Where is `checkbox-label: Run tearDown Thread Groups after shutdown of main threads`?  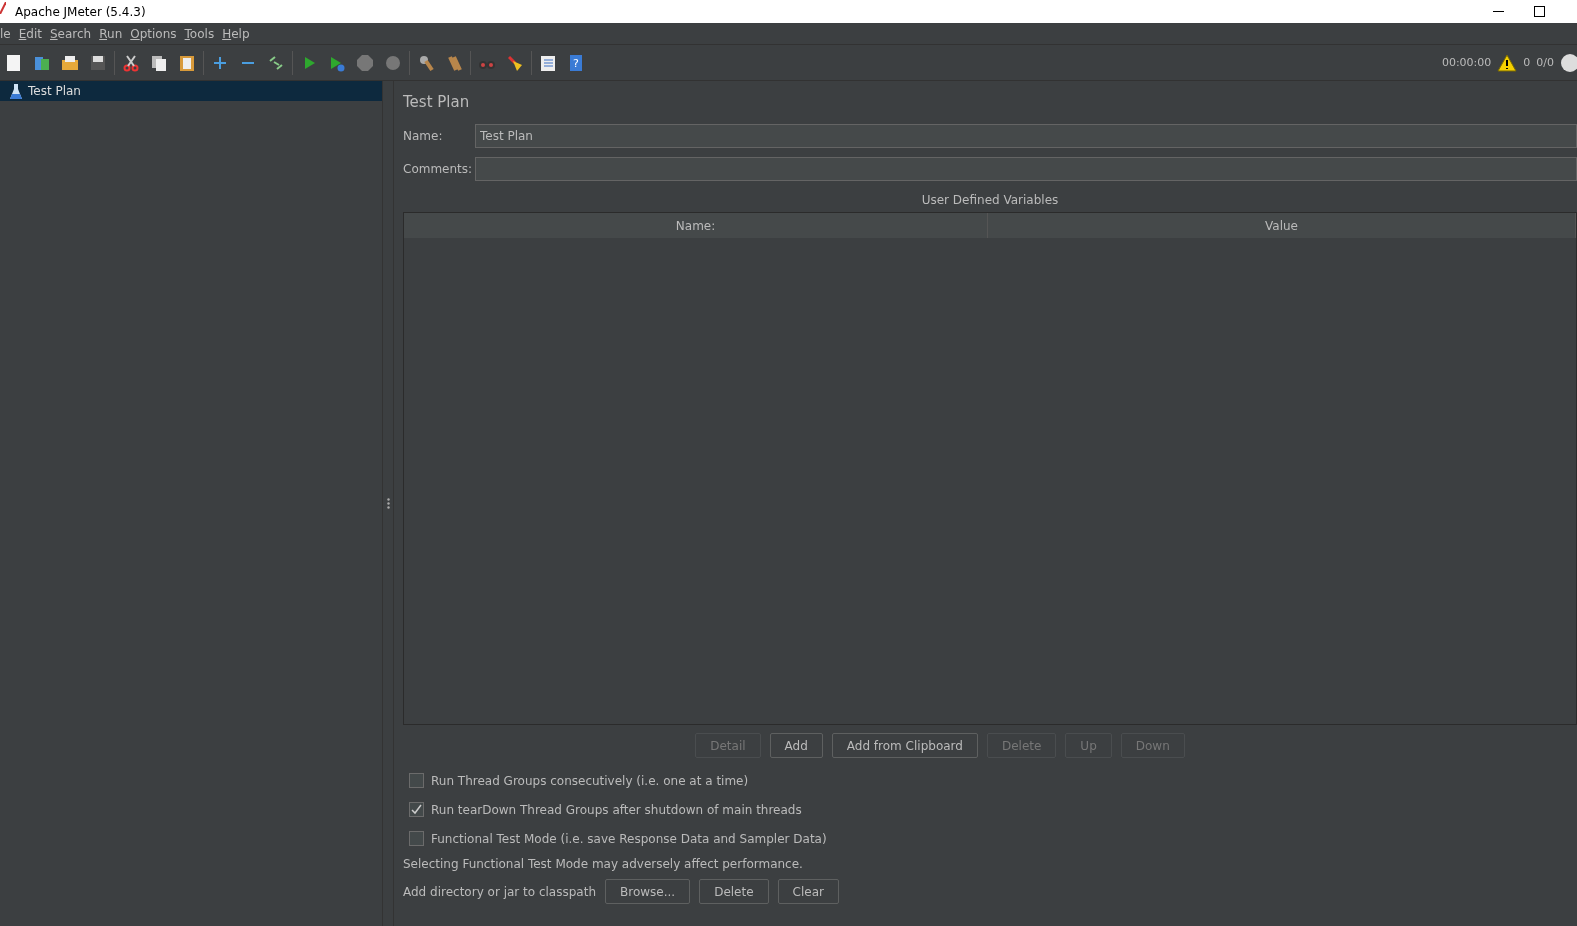
checkbox-label: Run tearDown Thread Groups after shutdown of main threads is located at coordinates (616, 809).